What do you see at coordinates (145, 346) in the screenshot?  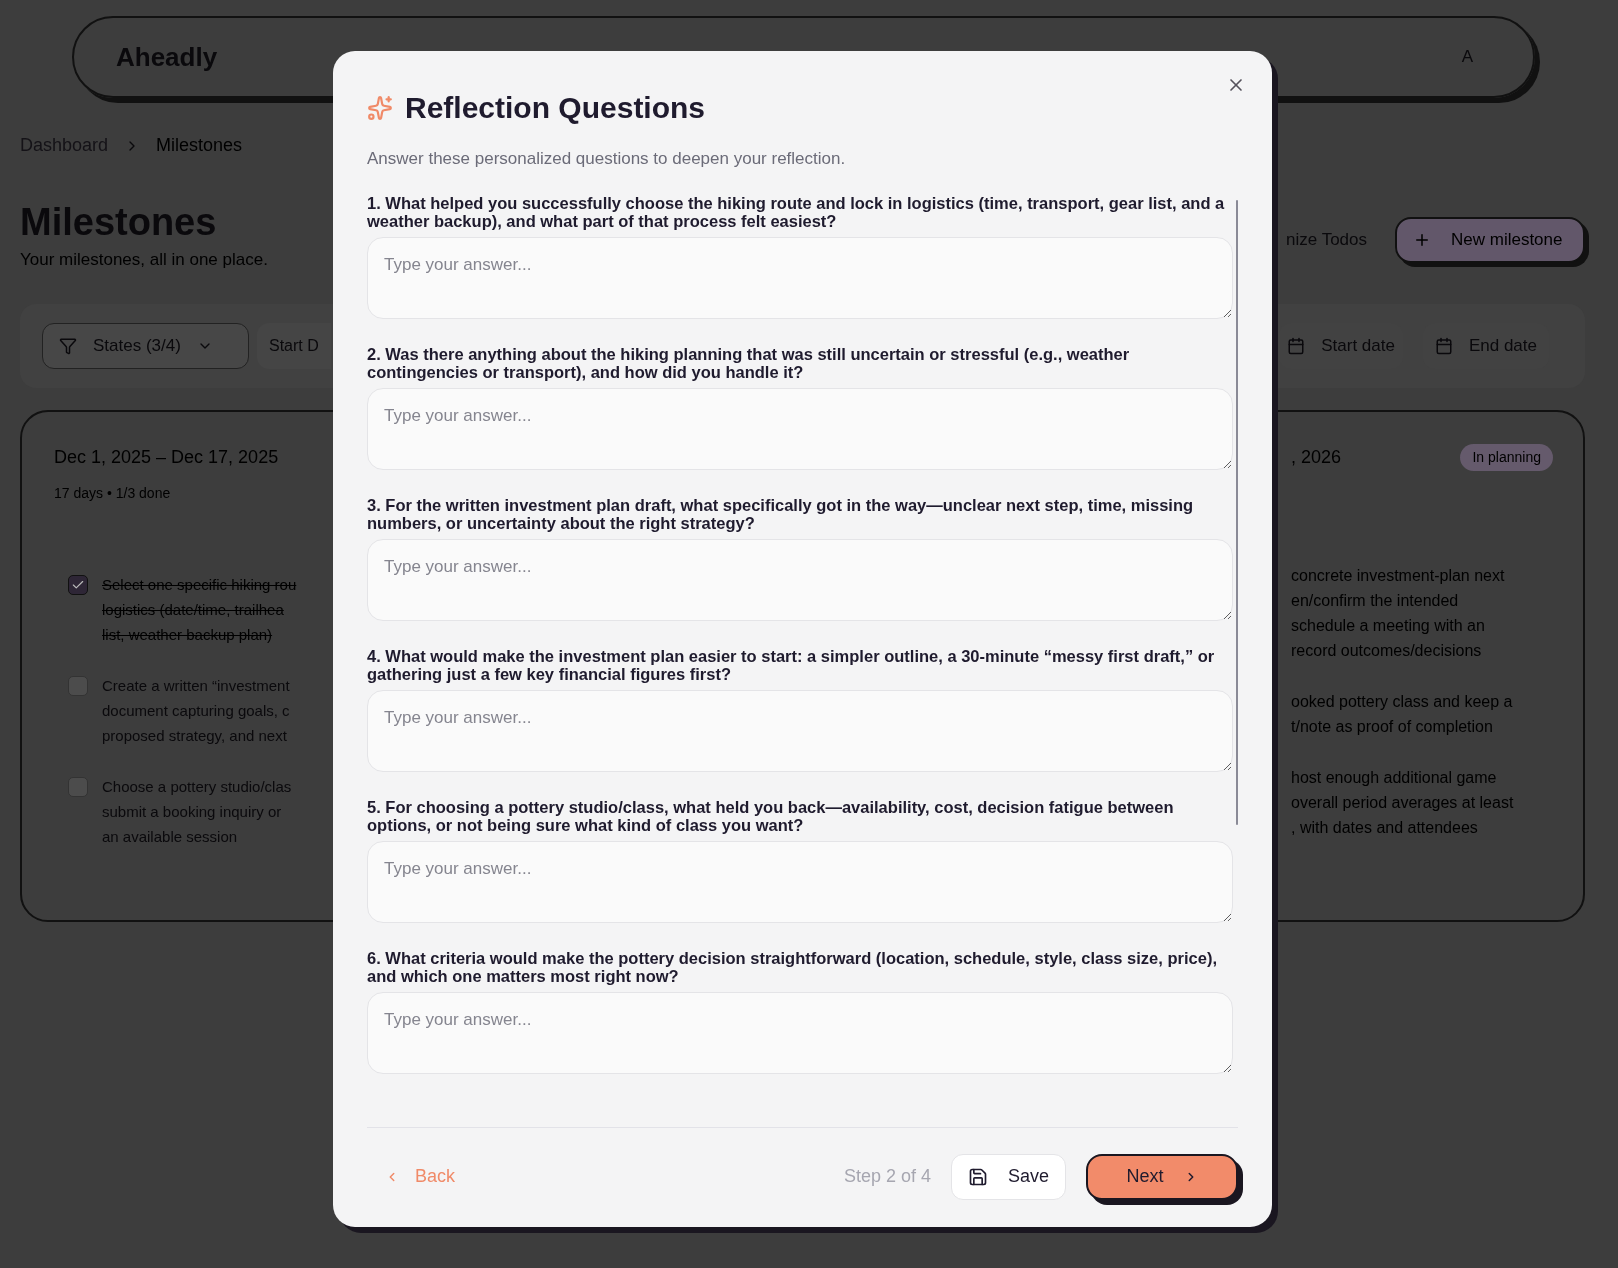 I see `states-filter-button: States (3/4)` at bounding box center [145, 346].